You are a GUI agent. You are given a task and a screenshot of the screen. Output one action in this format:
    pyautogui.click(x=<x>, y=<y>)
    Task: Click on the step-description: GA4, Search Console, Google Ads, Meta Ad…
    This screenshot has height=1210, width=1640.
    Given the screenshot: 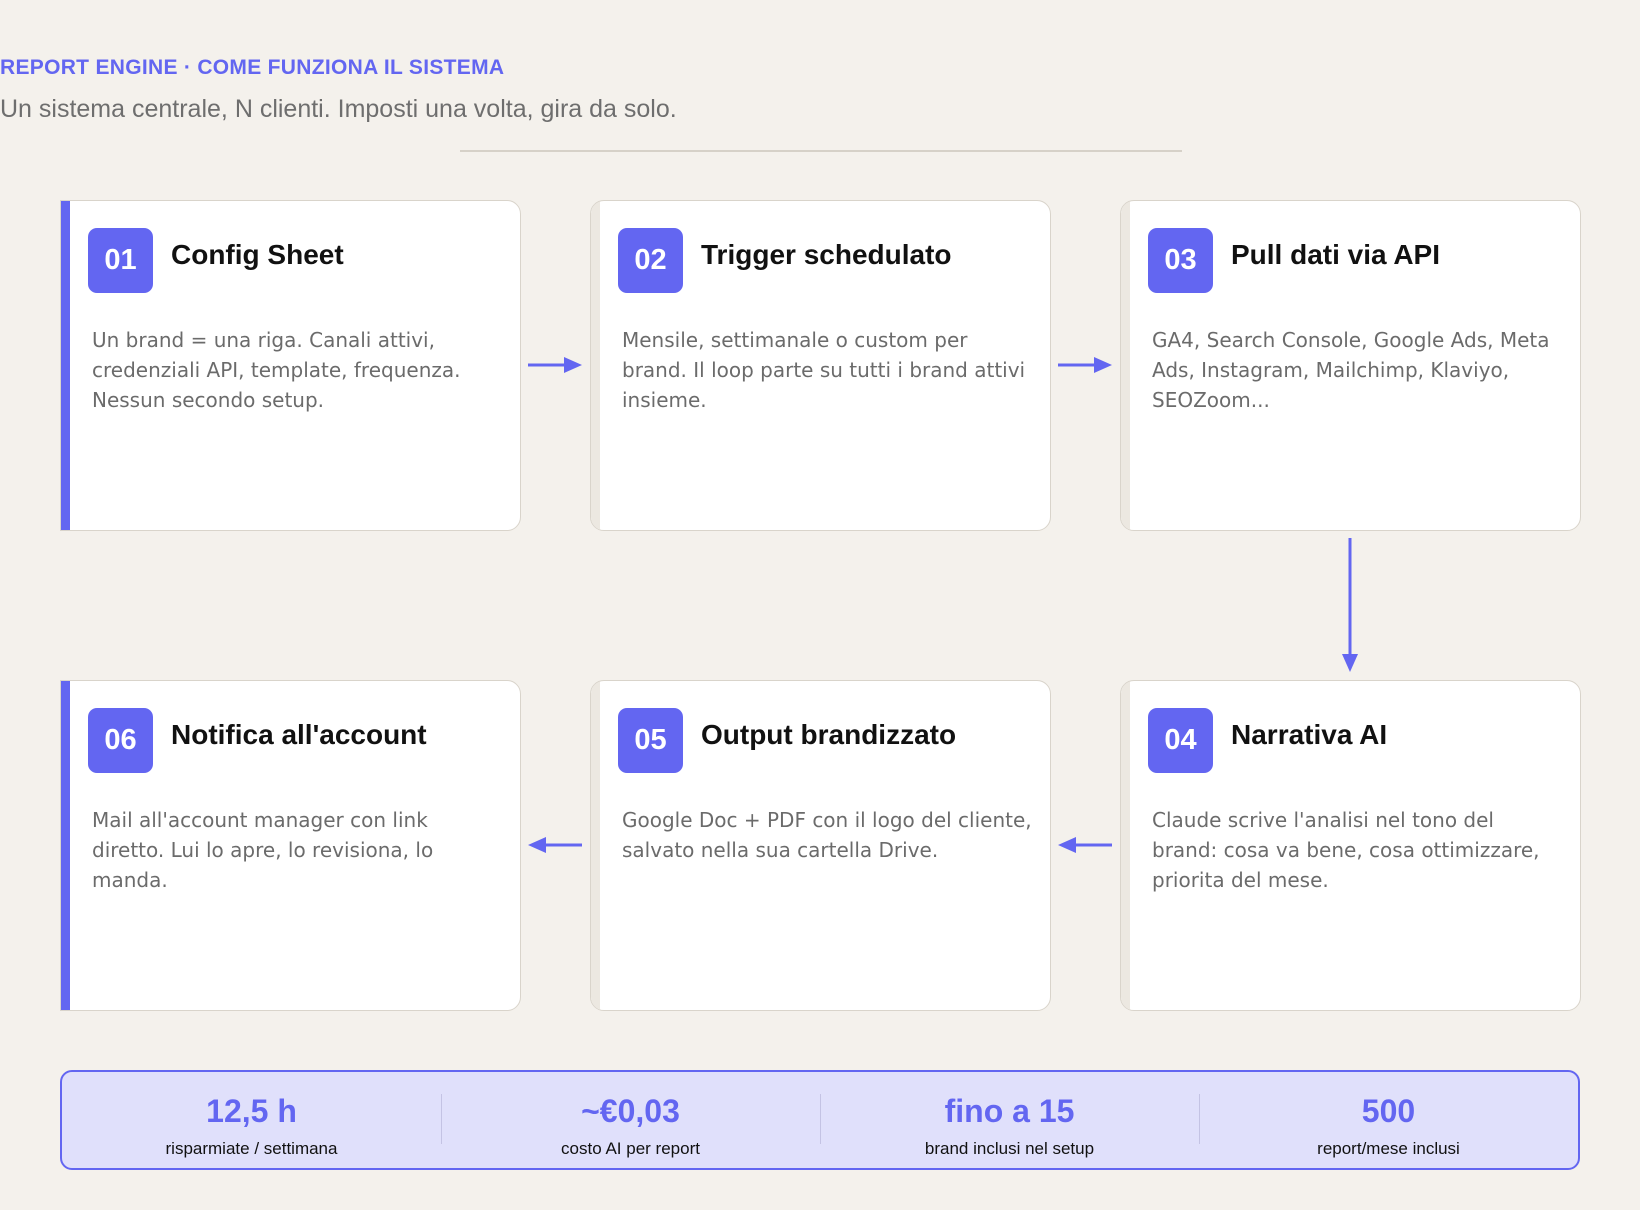 What is the action you would take?
    pyautogui.click(x=1351, y=370)
    